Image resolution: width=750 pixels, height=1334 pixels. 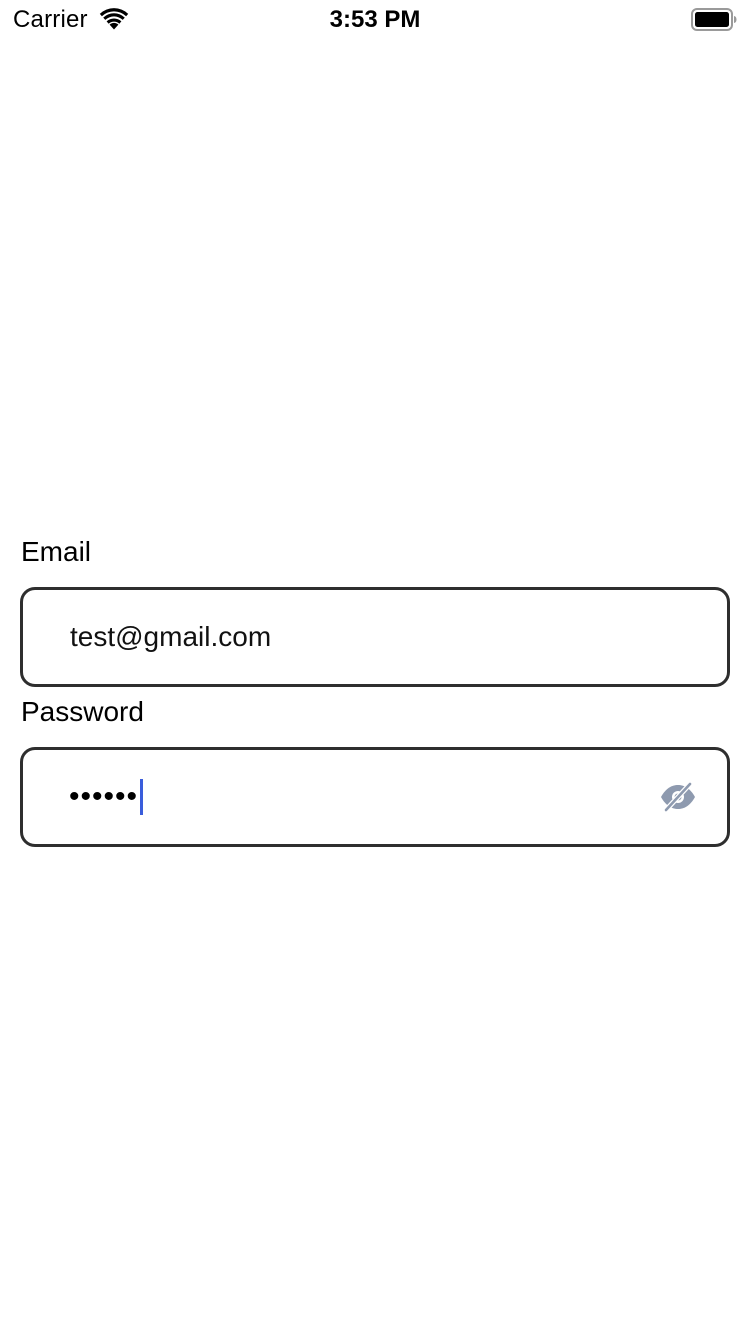 I want to click on password-input-content: ••••••, so click(x=106, y=797).